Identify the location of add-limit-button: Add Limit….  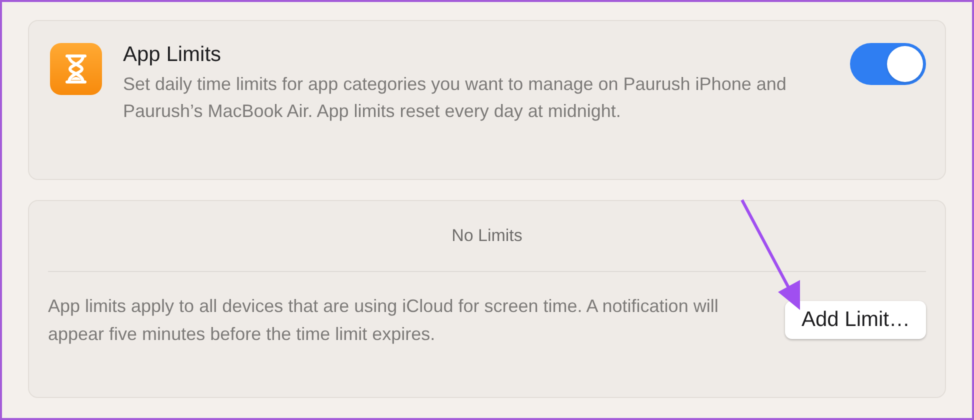
(855, 320).